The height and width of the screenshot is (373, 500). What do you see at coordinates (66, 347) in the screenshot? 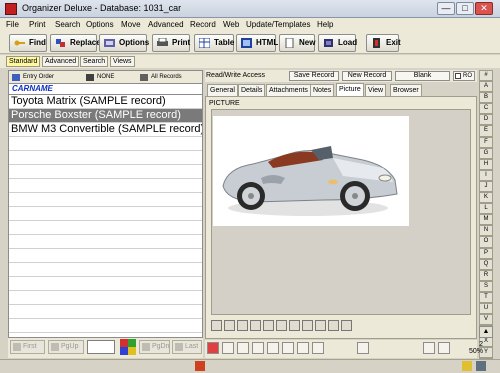
I see `page-up-button: PgUp` at bounding box center [66, 347].